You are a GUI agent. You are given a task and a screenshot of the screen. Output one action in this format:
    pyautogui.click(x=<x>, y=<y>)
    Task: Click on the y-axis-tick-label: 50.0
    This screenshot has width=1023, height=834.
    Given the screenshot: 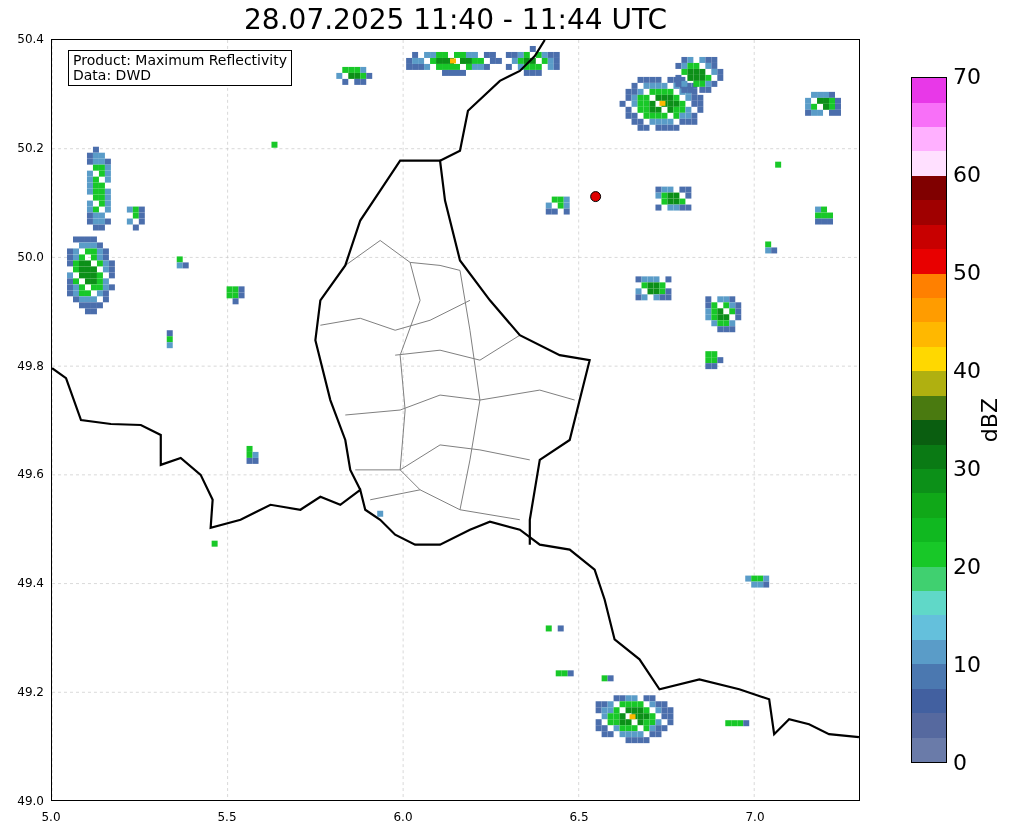 What is the action you would take?
    pyautogui.click(x=30, y=256)
    